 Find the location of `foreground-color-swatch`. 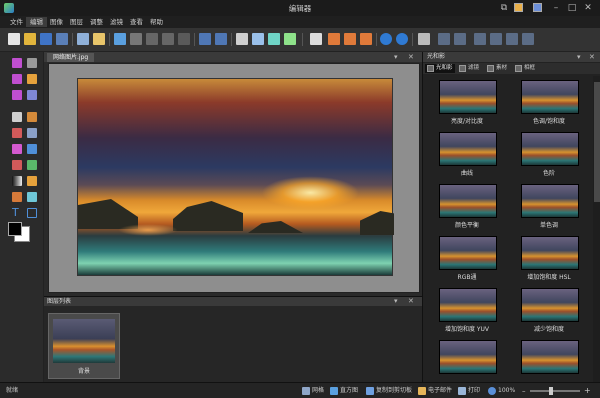

foreground-color-swatch is located at coordinates (15, 229).